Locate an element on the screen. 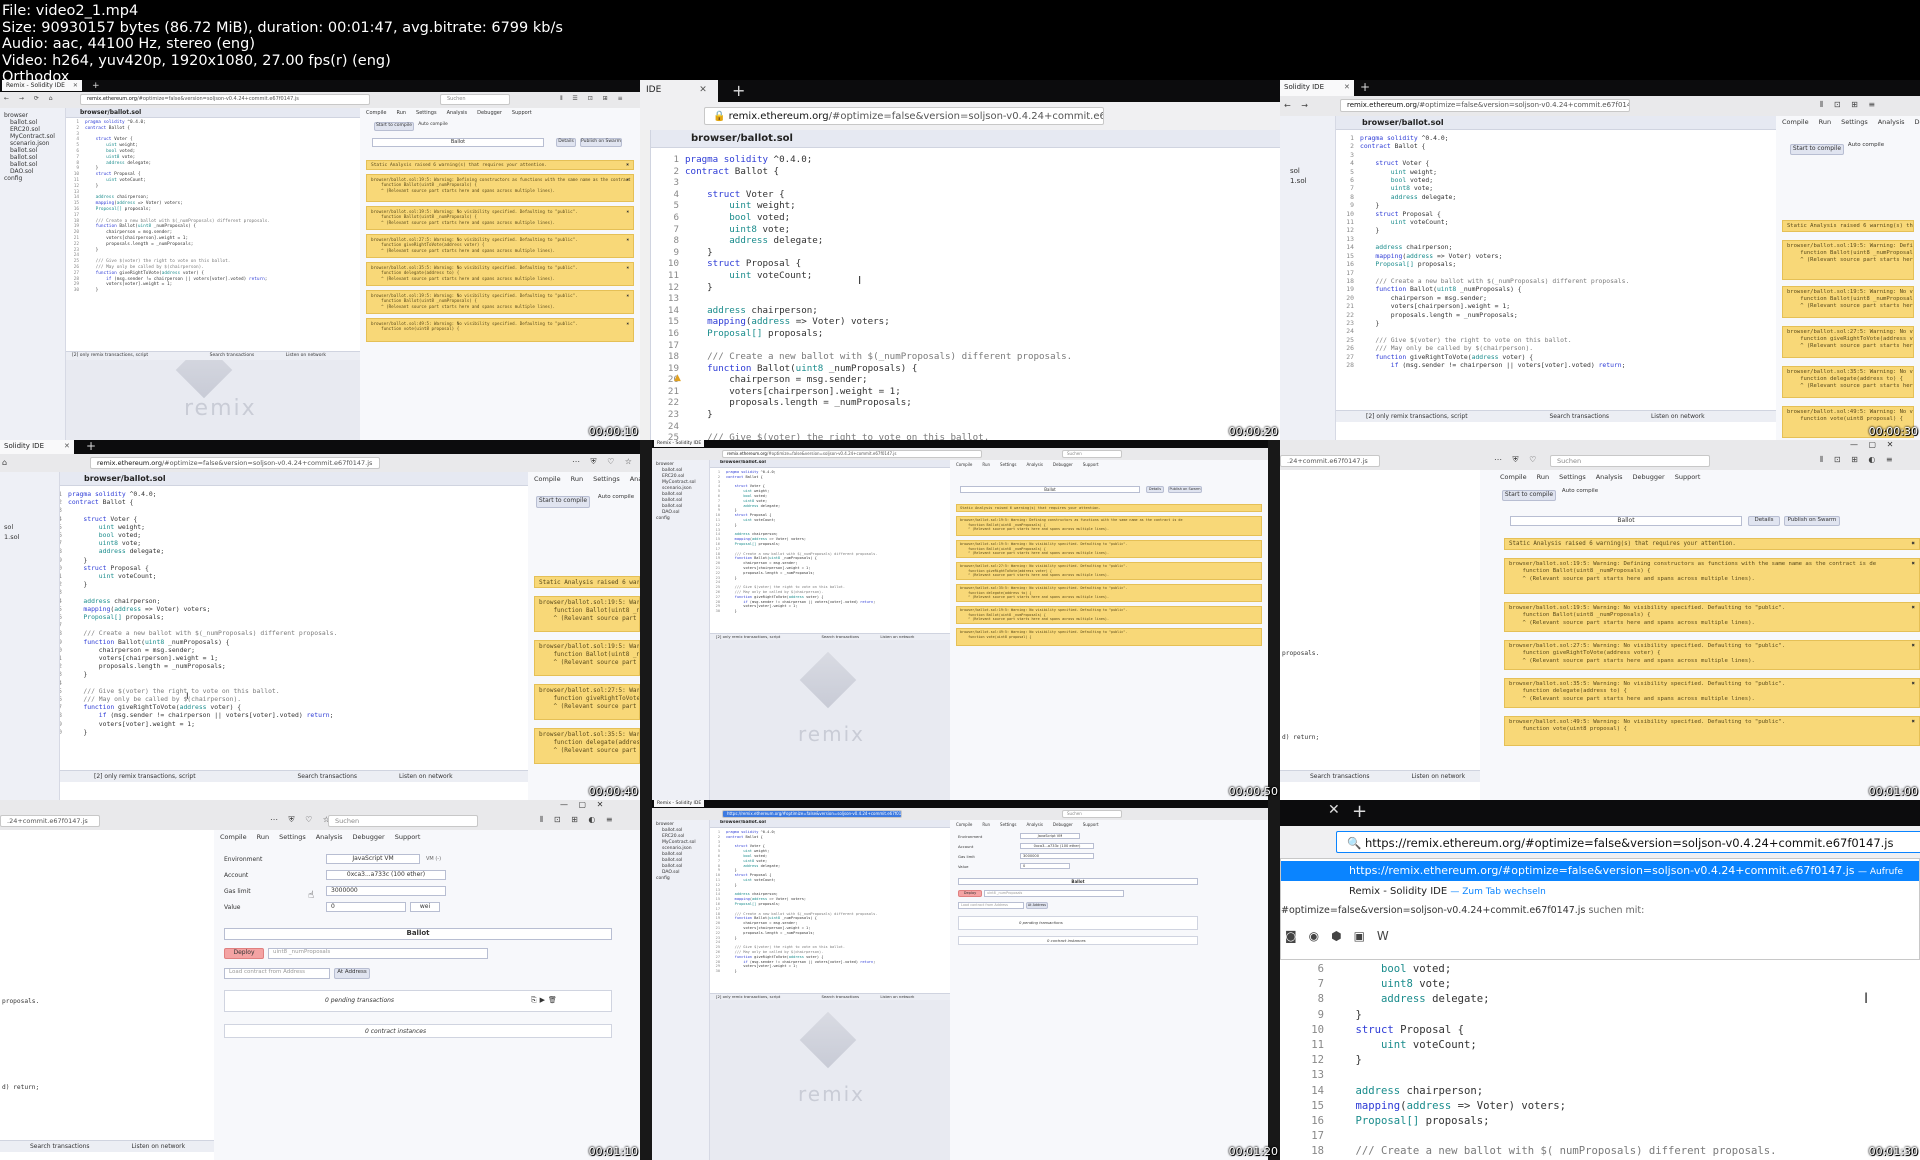 This screenshot has height=1160, width=1920. nav-icons: ← → ⟳ ⌂ is located at coordinates (30, 98).